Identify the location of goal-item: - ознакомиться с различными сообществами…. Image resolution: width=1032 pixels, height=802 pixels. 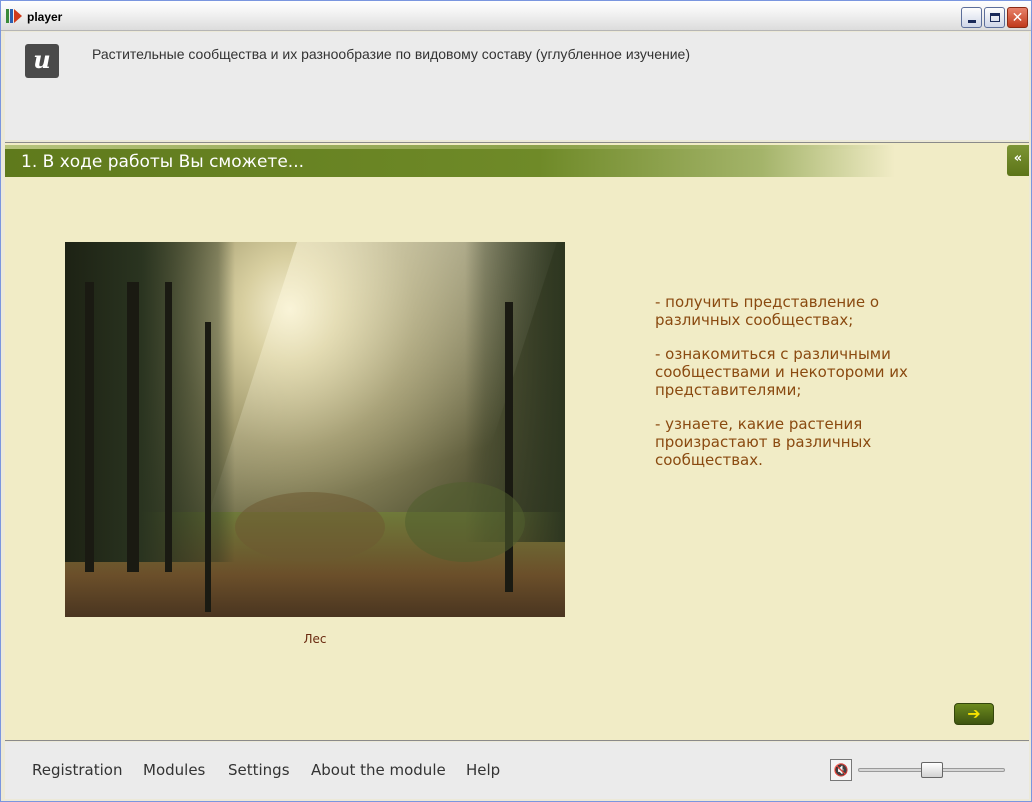
(781, 372).